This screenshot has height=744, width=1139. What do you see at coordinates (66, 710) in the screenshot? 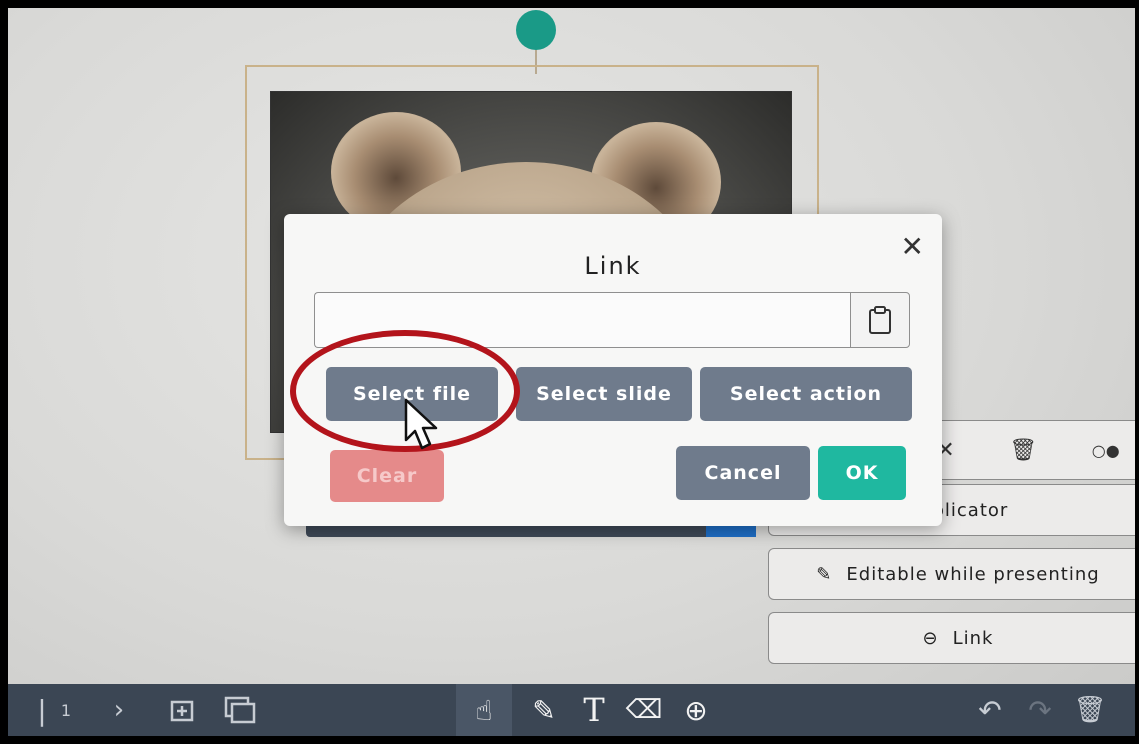
I see `page-number: 1` at bounding box center [66, 710].